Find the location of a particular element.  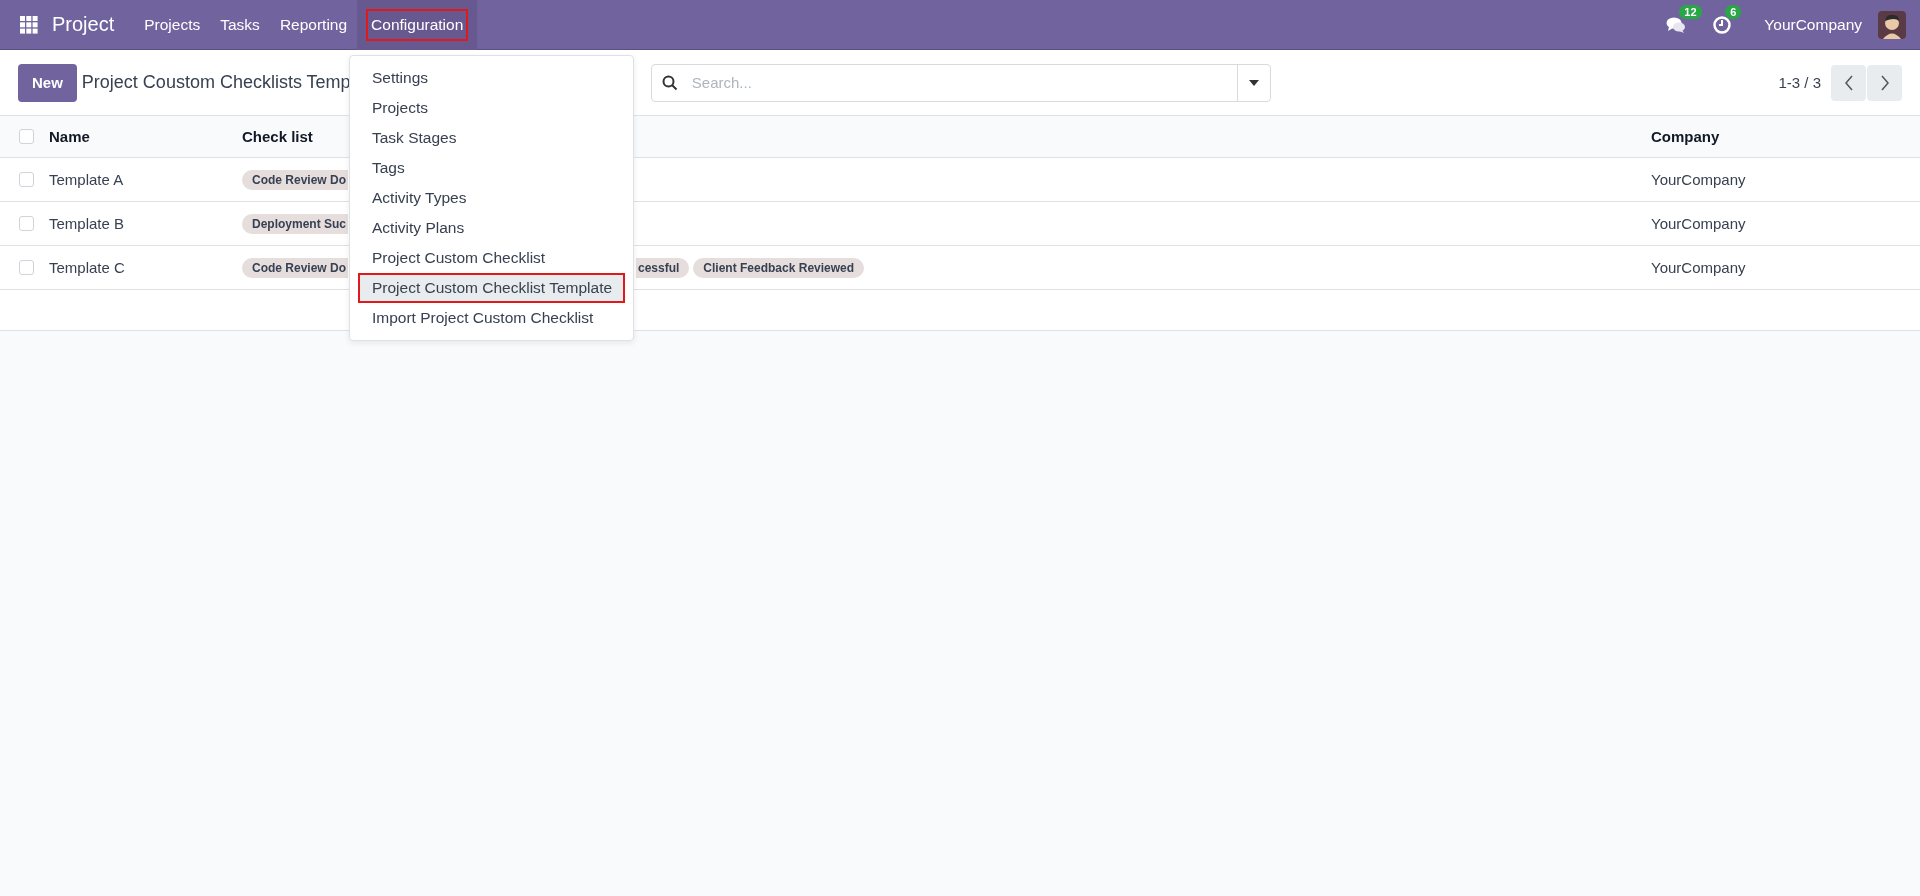

message-count-badge: 12 is located at coordinates (1690, 11).